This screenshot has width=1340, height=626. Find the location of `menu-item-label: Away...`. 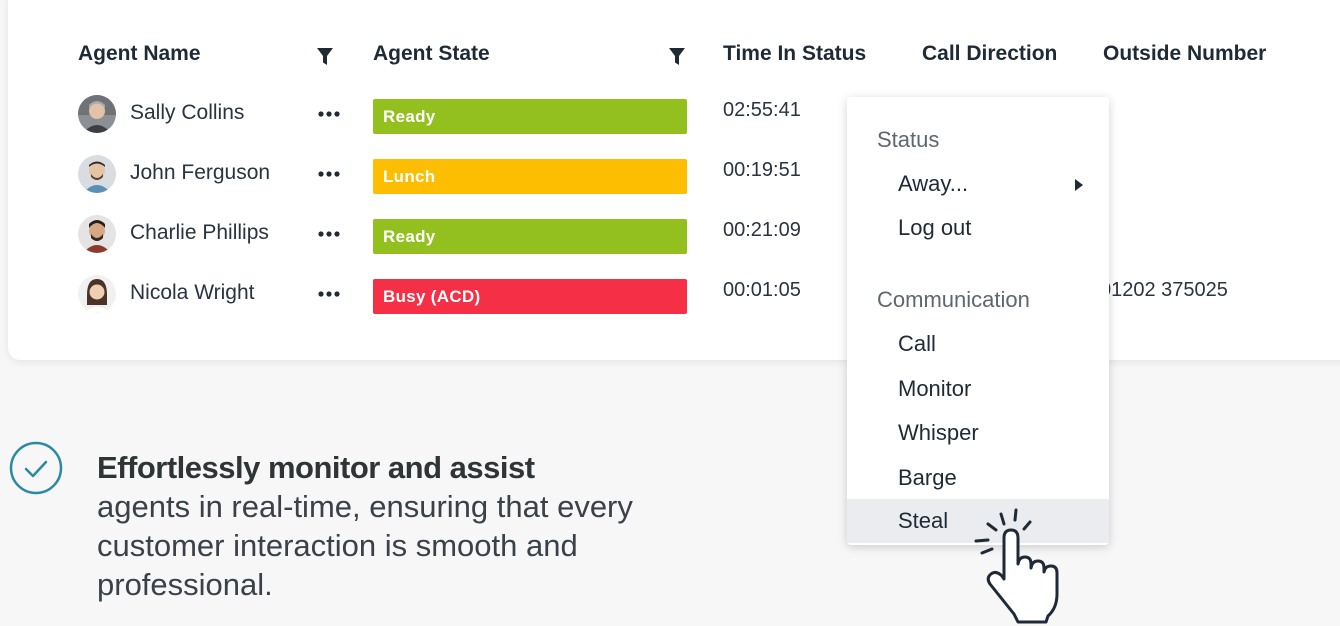

menu-item-label: Away... is located at coordinates (933, 183).